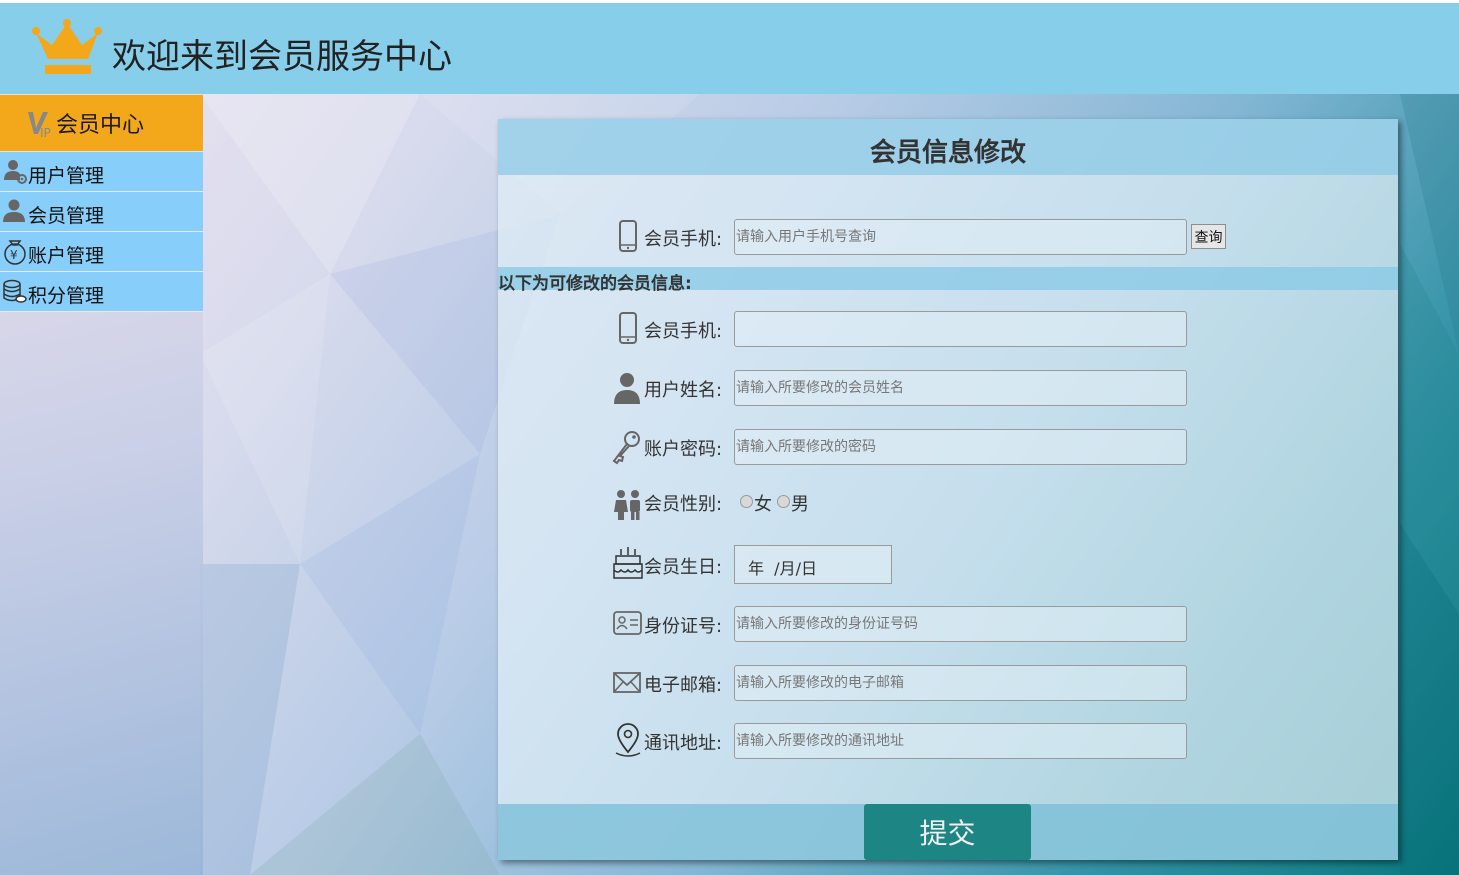 The image size is (1459, 875). I want to click on gender-radio-female, so click(746, 501).